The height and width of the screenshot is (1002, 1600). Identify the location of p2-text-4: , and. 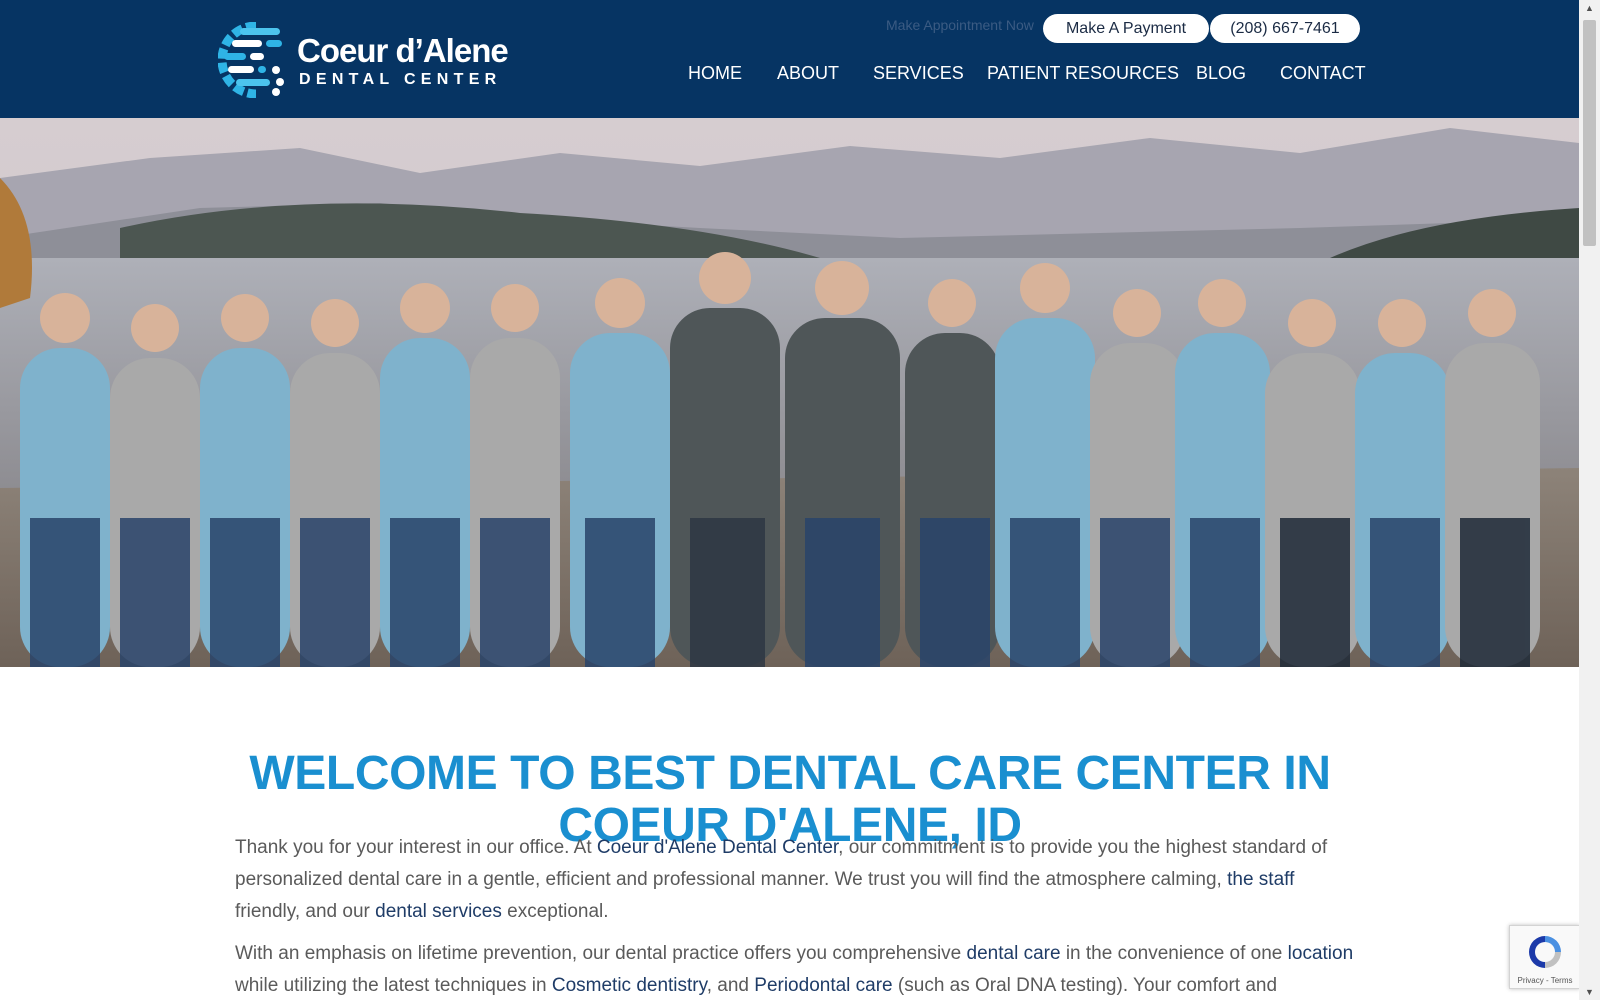
(730, 985).